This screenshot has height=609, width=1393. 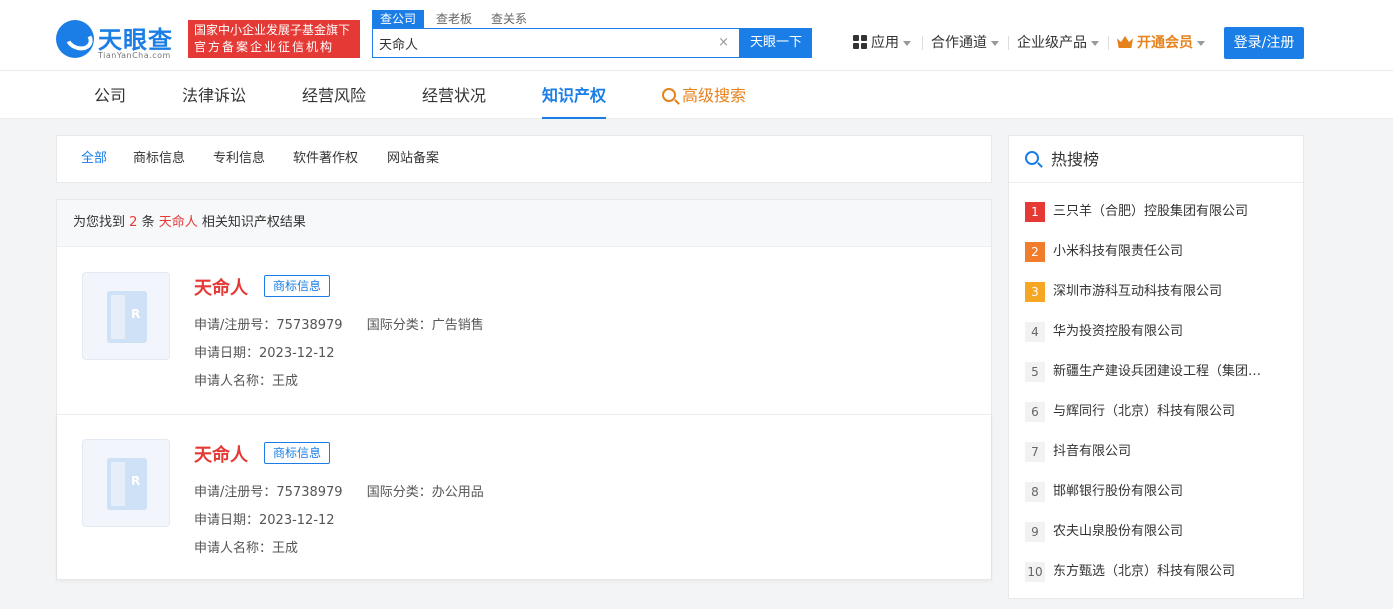 I want to click on hot-company-name: 抖音有限公司, so click(x=1169, y=452).